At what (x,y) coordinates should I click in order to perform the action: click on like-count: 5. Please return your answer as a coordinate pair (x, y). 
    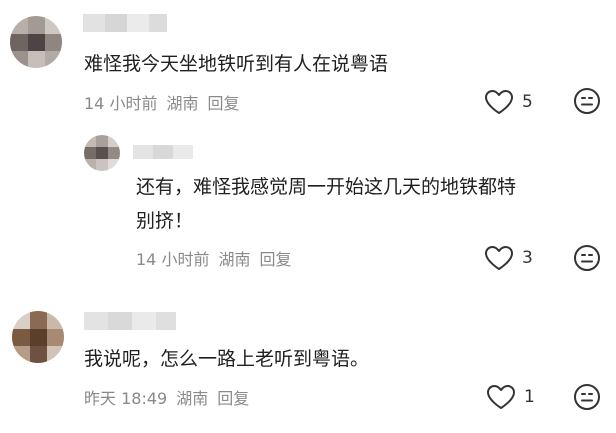
    Looking at the image, I should click on (527, 102).